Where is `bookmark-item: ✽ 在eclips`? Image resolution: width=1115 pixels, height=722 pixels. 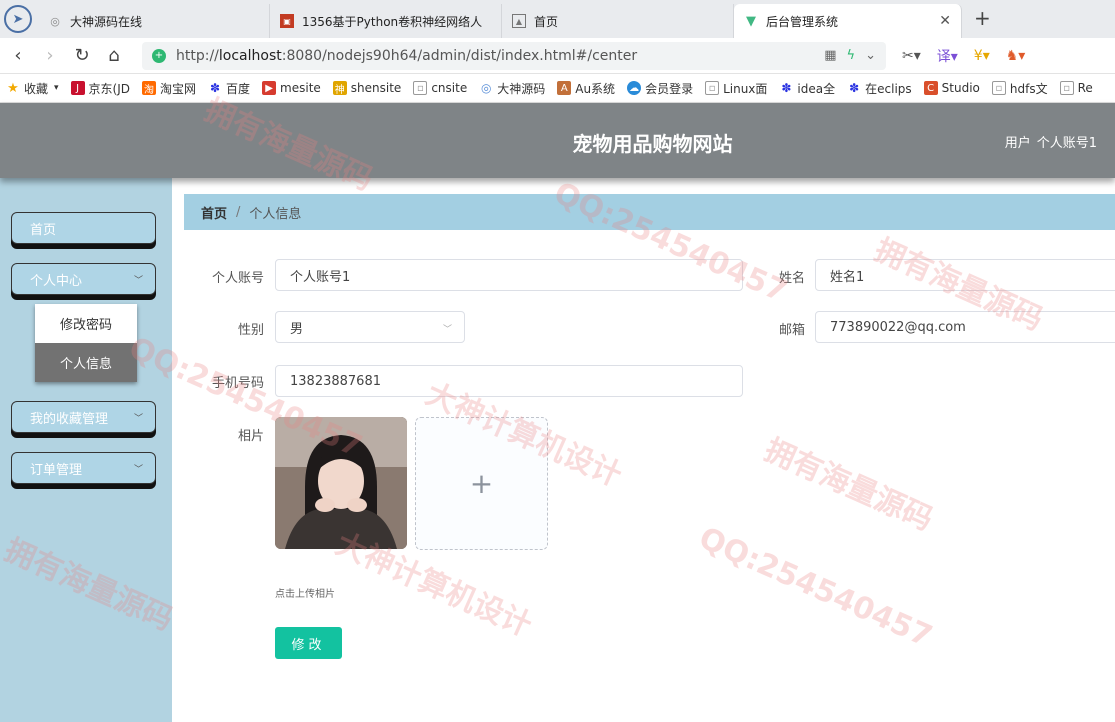
bookmark-item: ✽ 在eclips is located at coordinates (879, 88).